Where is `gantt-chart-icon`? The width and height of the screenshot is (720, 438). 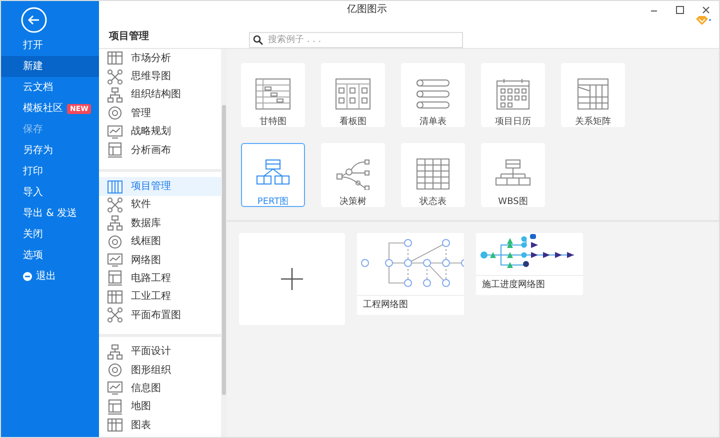 gantt-chart-icon is located at coordinates (273, 94).